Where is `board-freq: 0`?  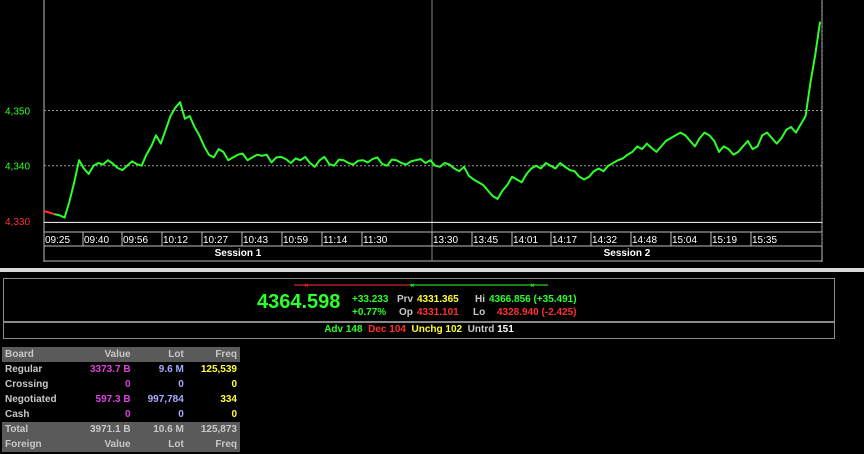 board-freq: 0 is located at coordinates (213, 414).